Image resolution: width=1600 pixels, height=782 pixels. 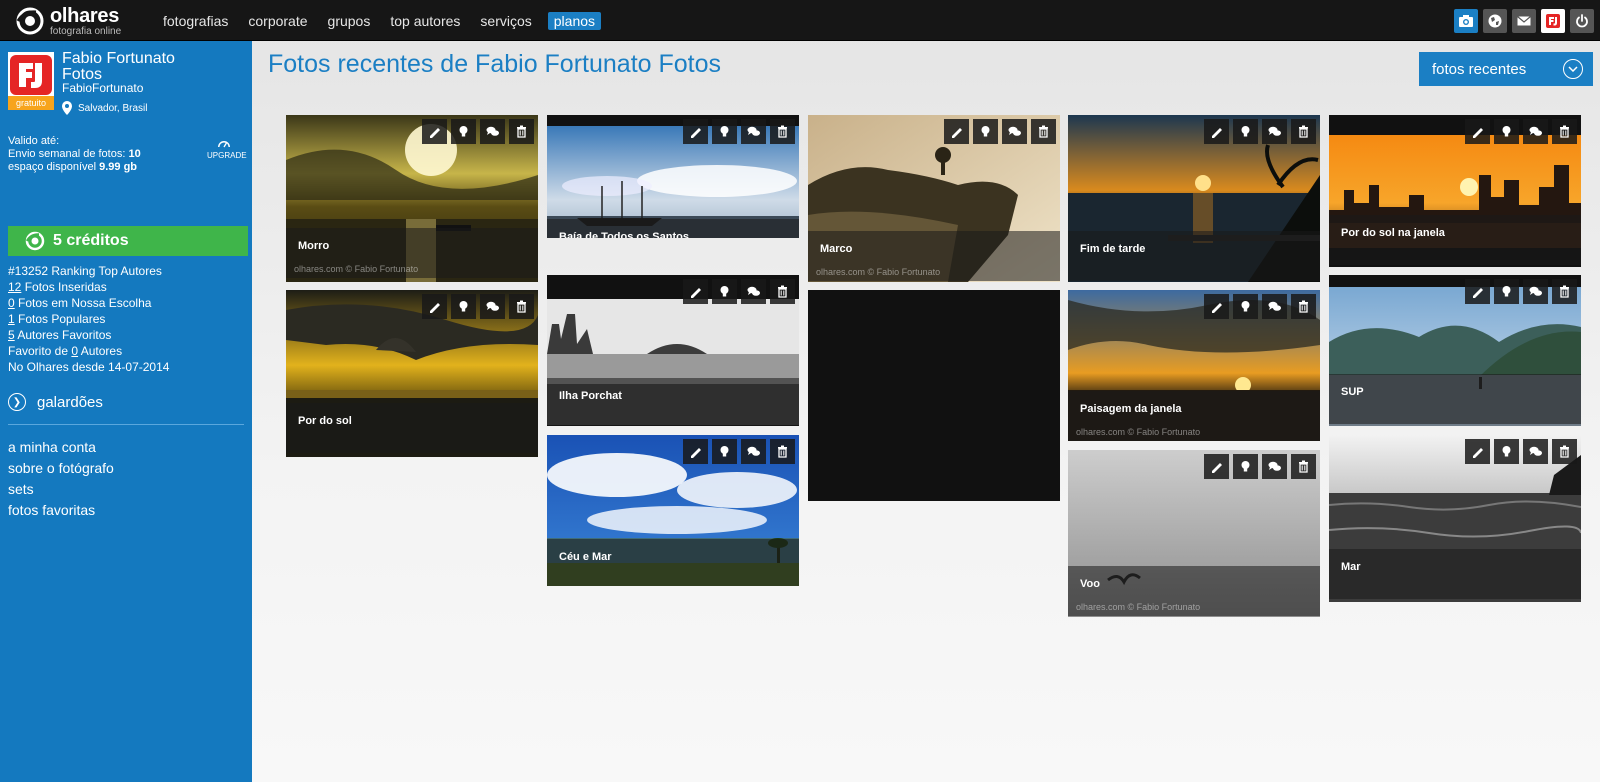 I want to click on camera-icon, so click(x=1466, y=21).